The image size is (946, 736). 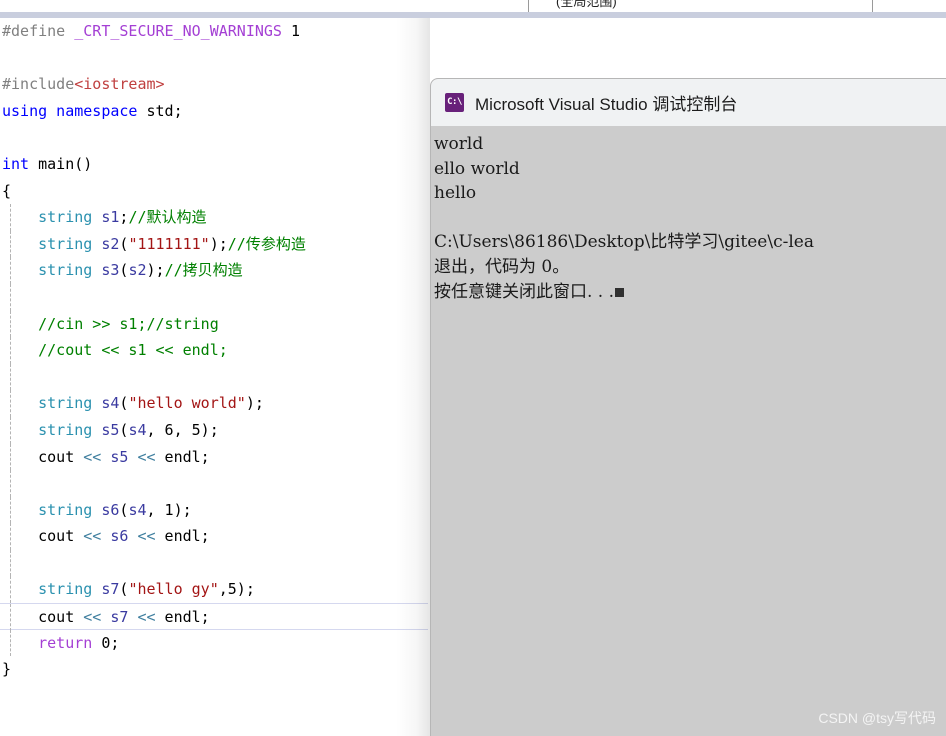 I want to click on console-app-icon-glyph: C:\, so click(x=454, y=102).